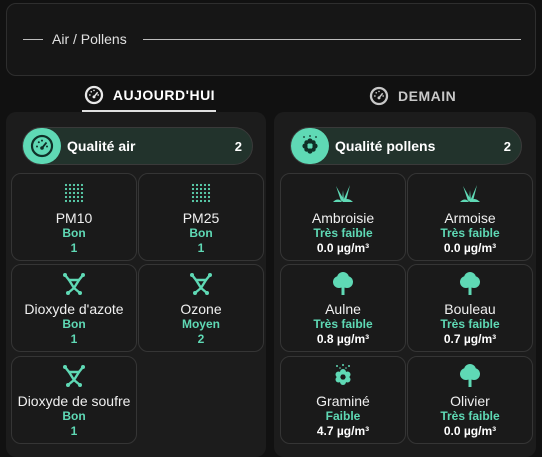  Describe the element at coordinates (164, 95) in the screenshot. I see `tab-today-label: AUJOURD'HUI` at that location.